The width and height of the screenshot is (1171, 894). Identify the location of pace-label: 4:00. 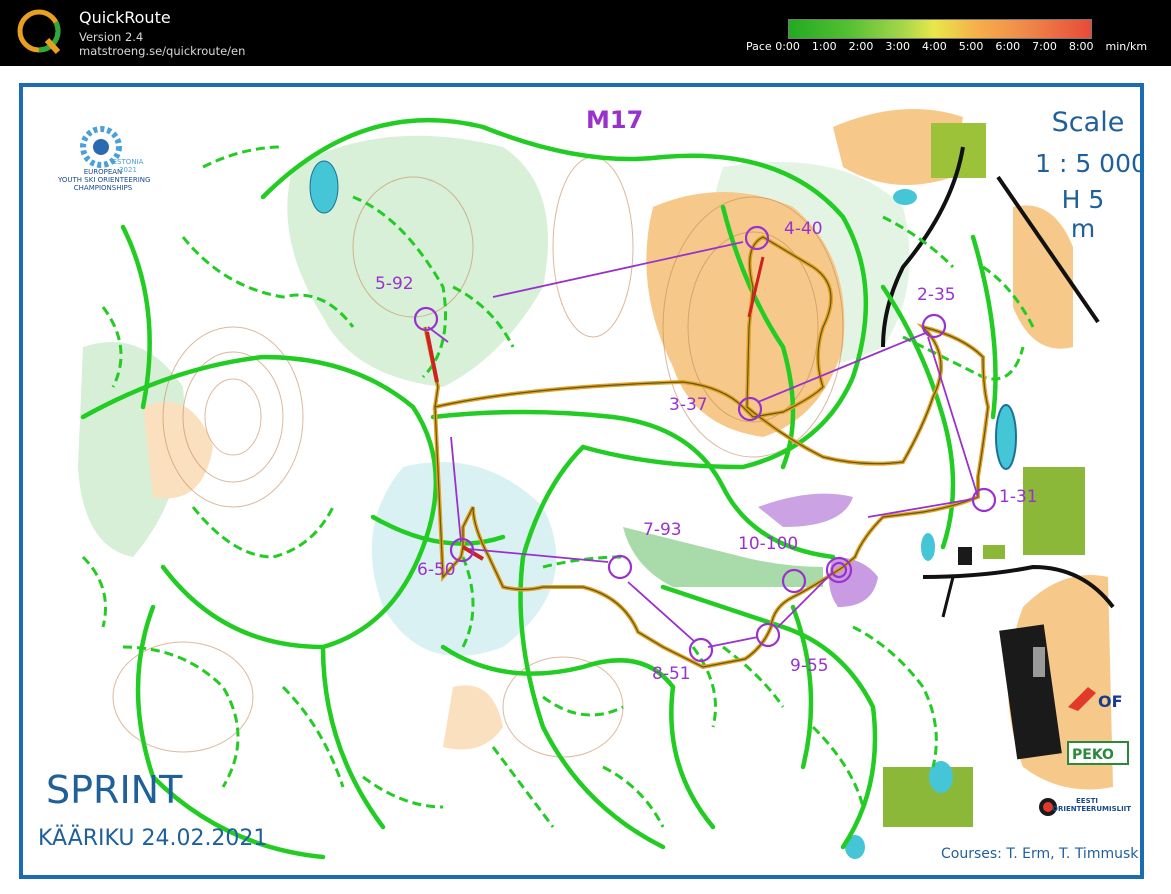
(934, 46).